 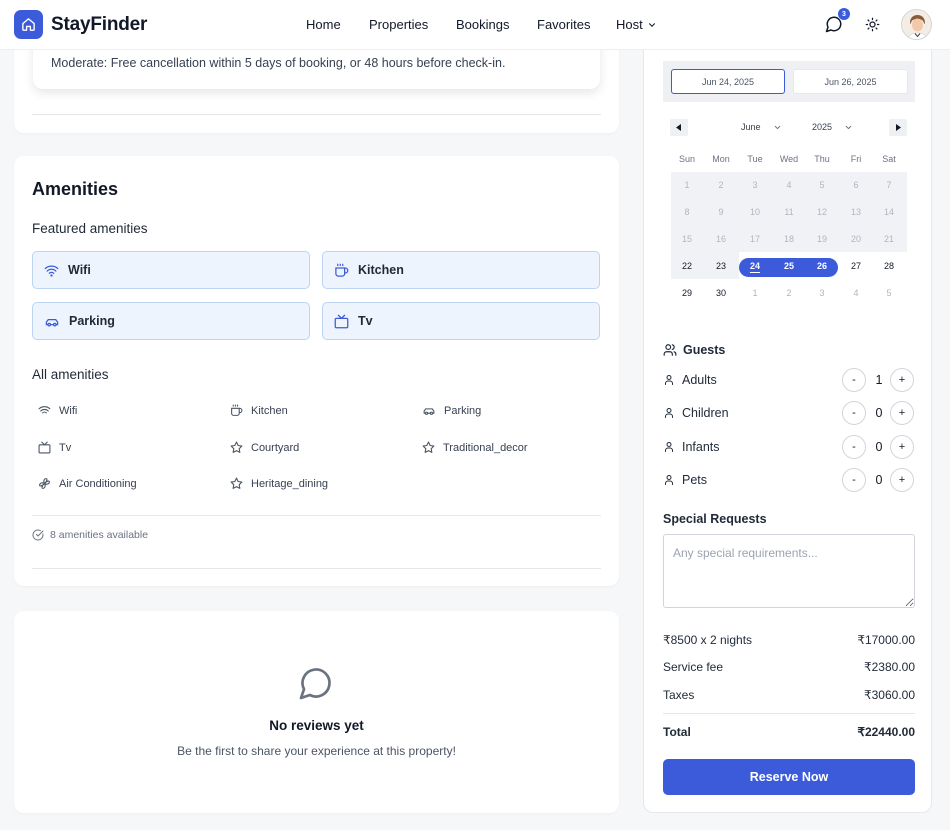 I want to click on users-icon, so click(x=670, y=350).